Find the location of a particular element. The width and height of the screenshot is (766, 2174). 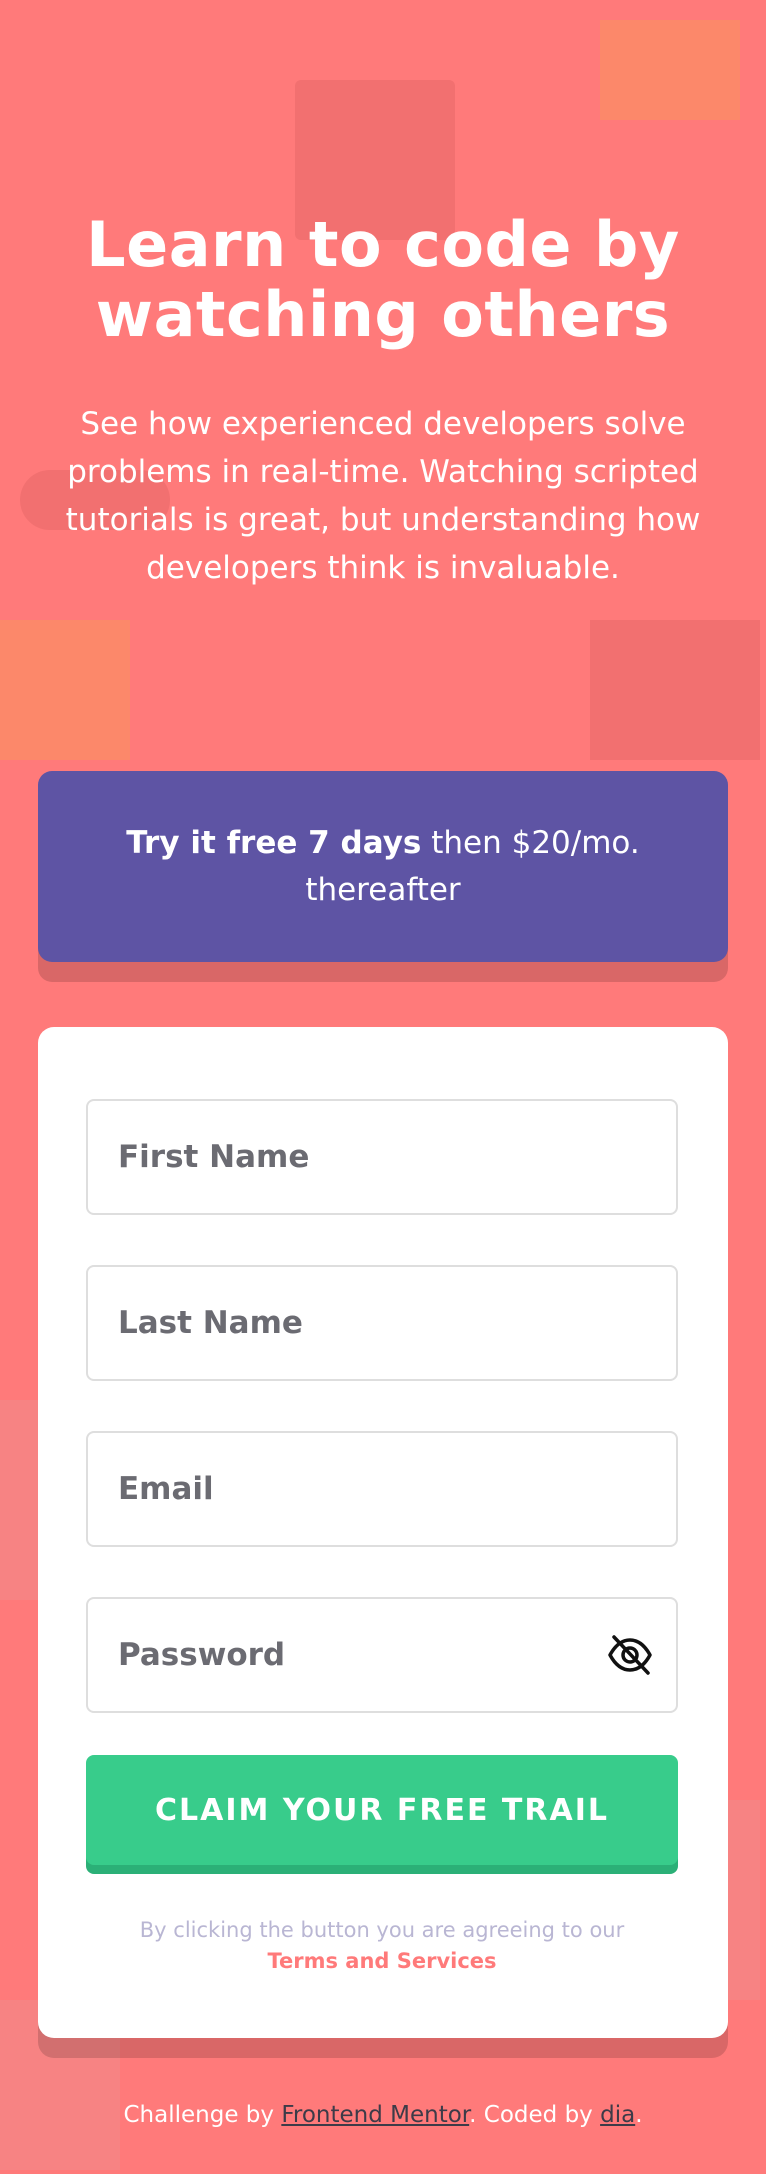

last-name-field-box is located at coordinates (382, 1323).